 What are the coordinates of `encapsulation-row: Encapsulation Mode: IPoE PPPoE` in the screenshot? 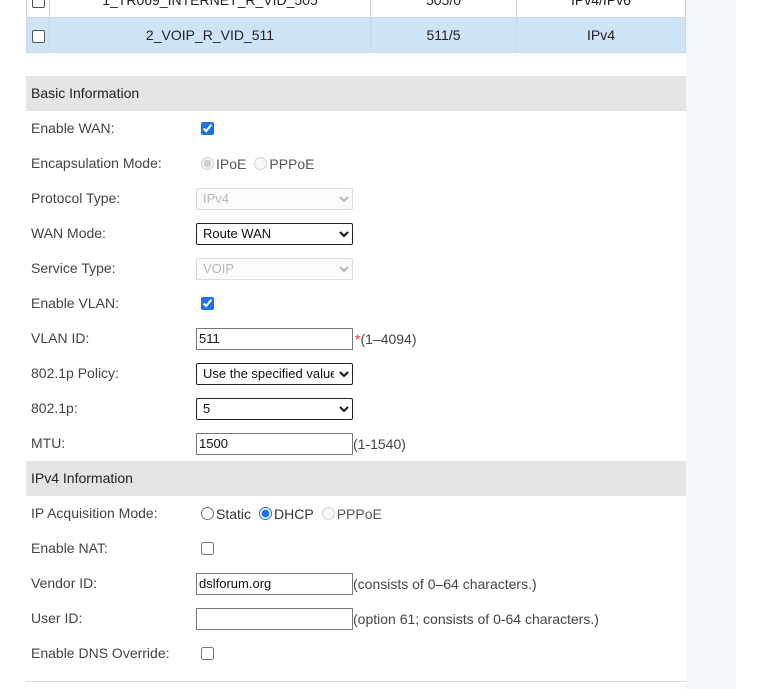 It's located at (356, 163).